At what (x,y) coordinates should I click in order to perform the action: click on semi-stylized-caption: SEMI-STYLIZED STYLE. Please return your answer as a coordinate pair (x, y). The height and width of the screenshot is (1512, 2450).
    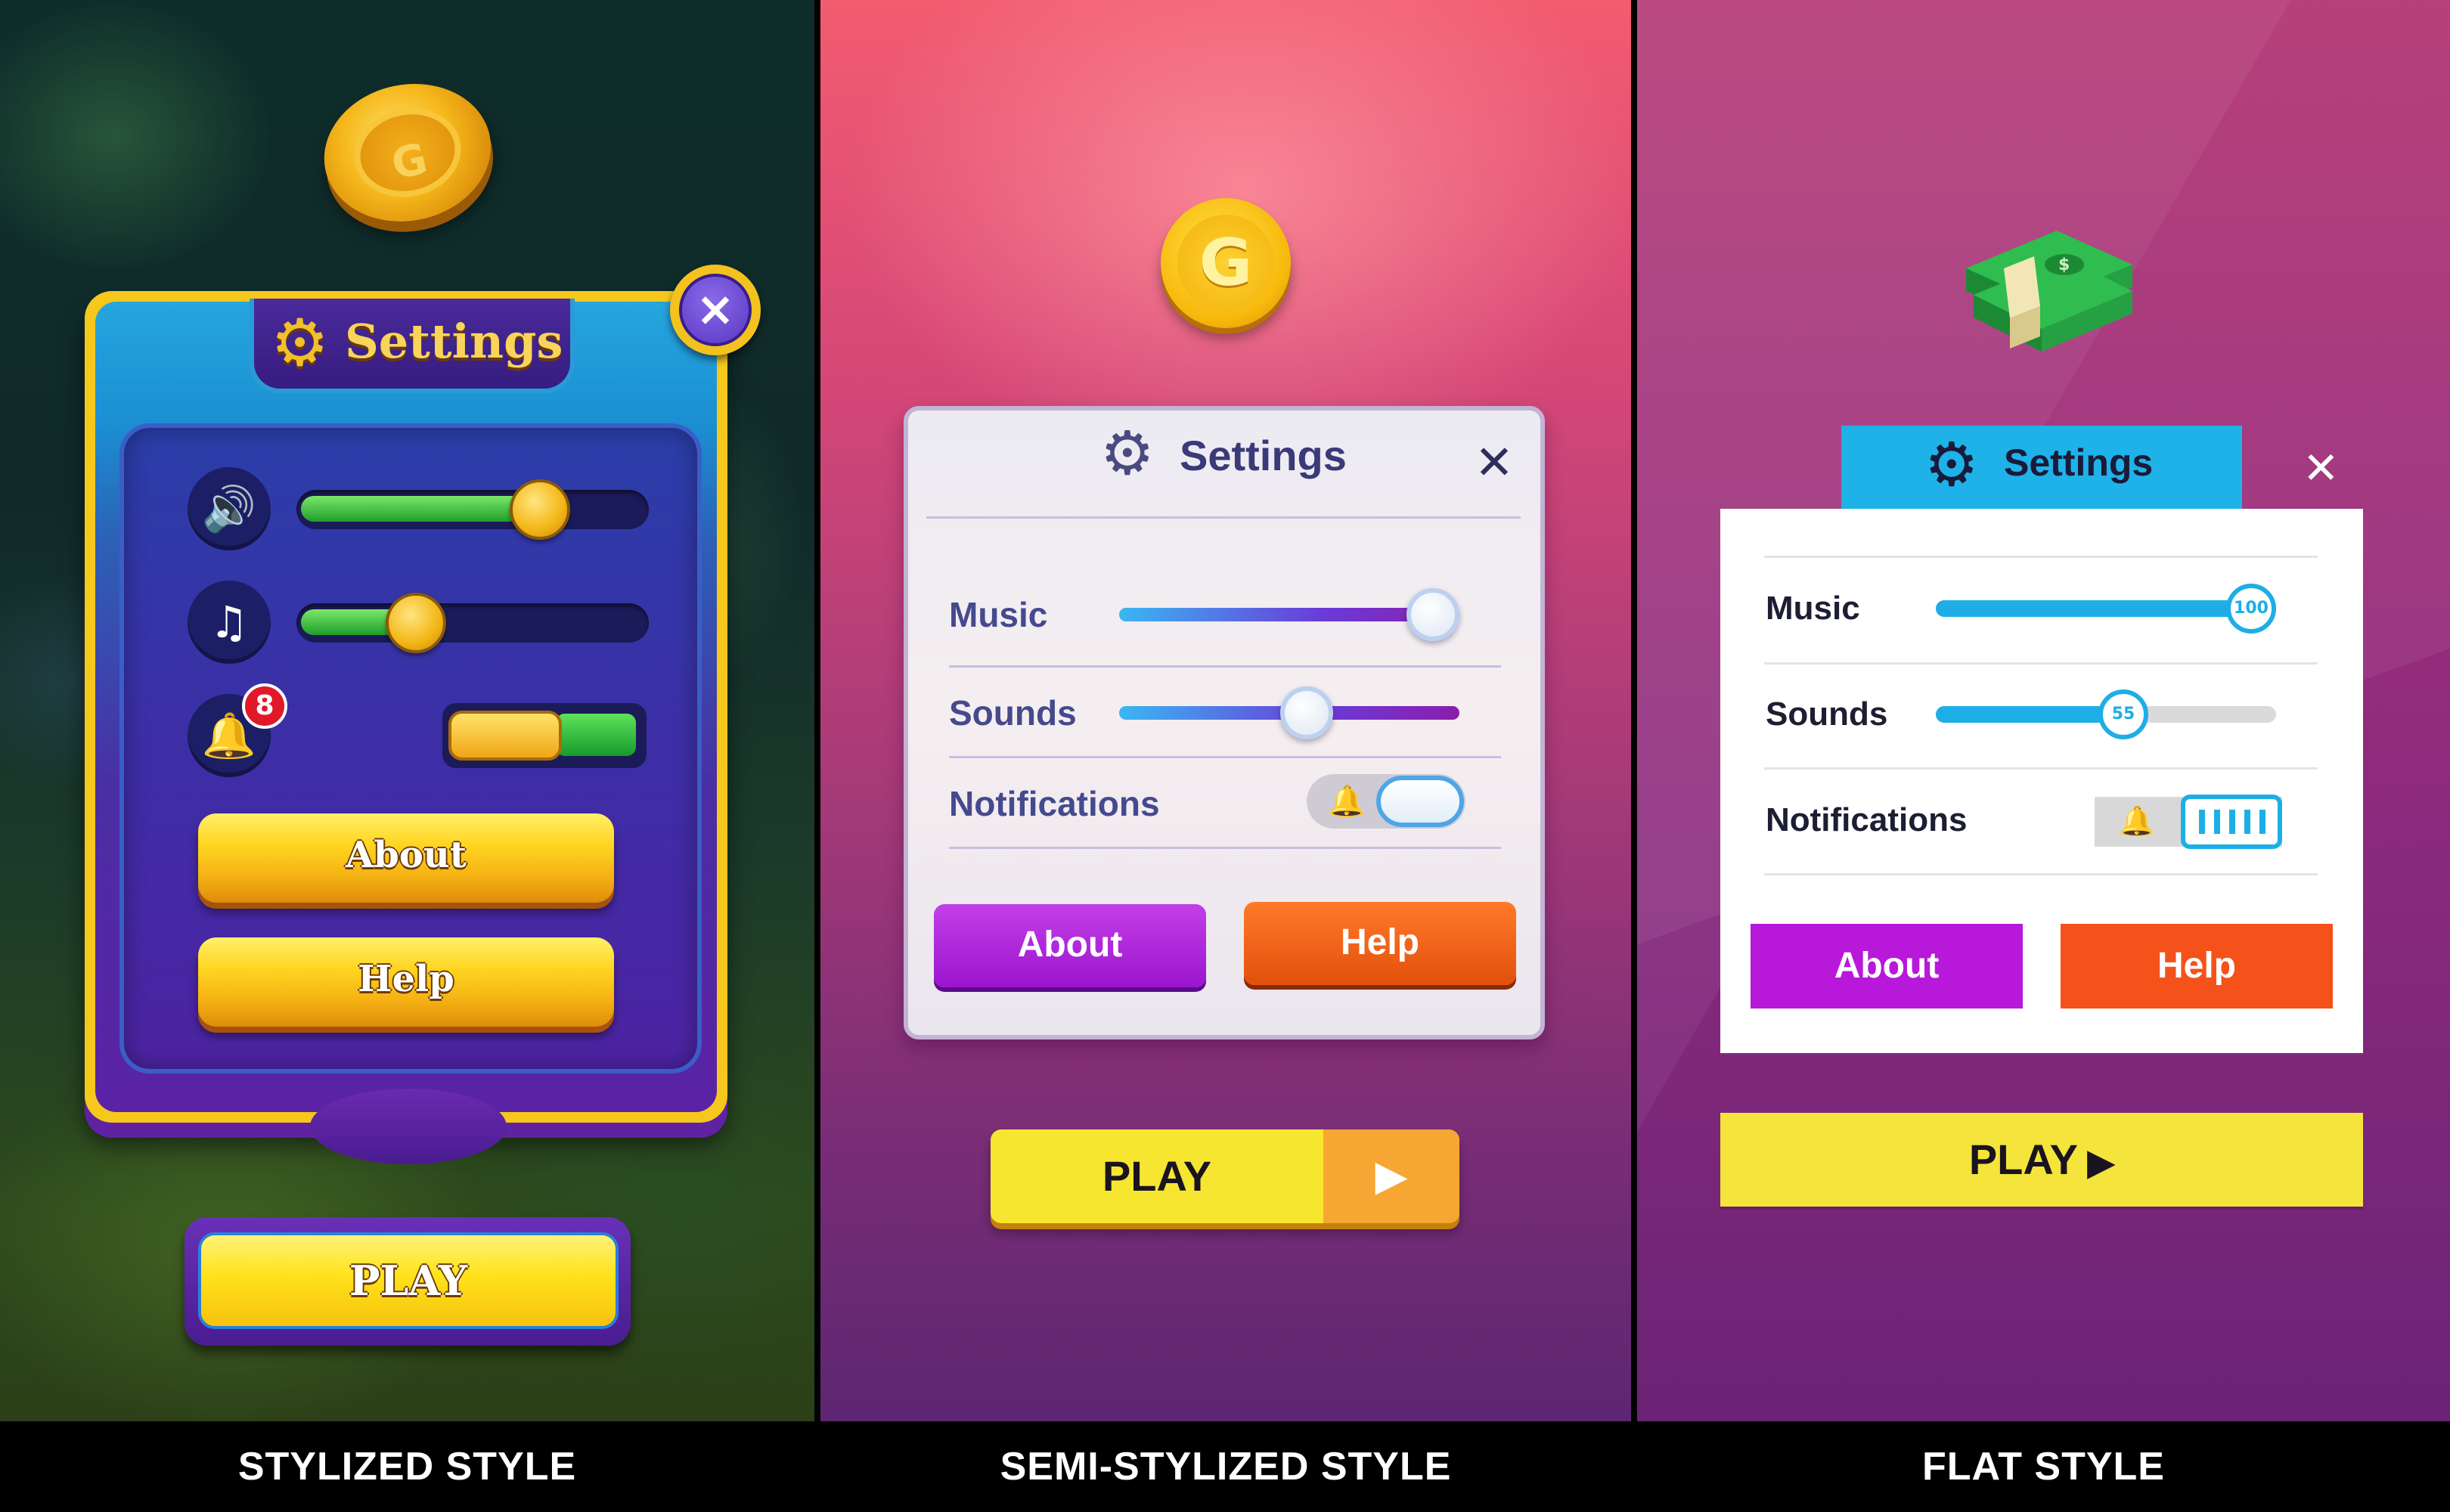
    Looking at the image, I should click on (1226, 1467).